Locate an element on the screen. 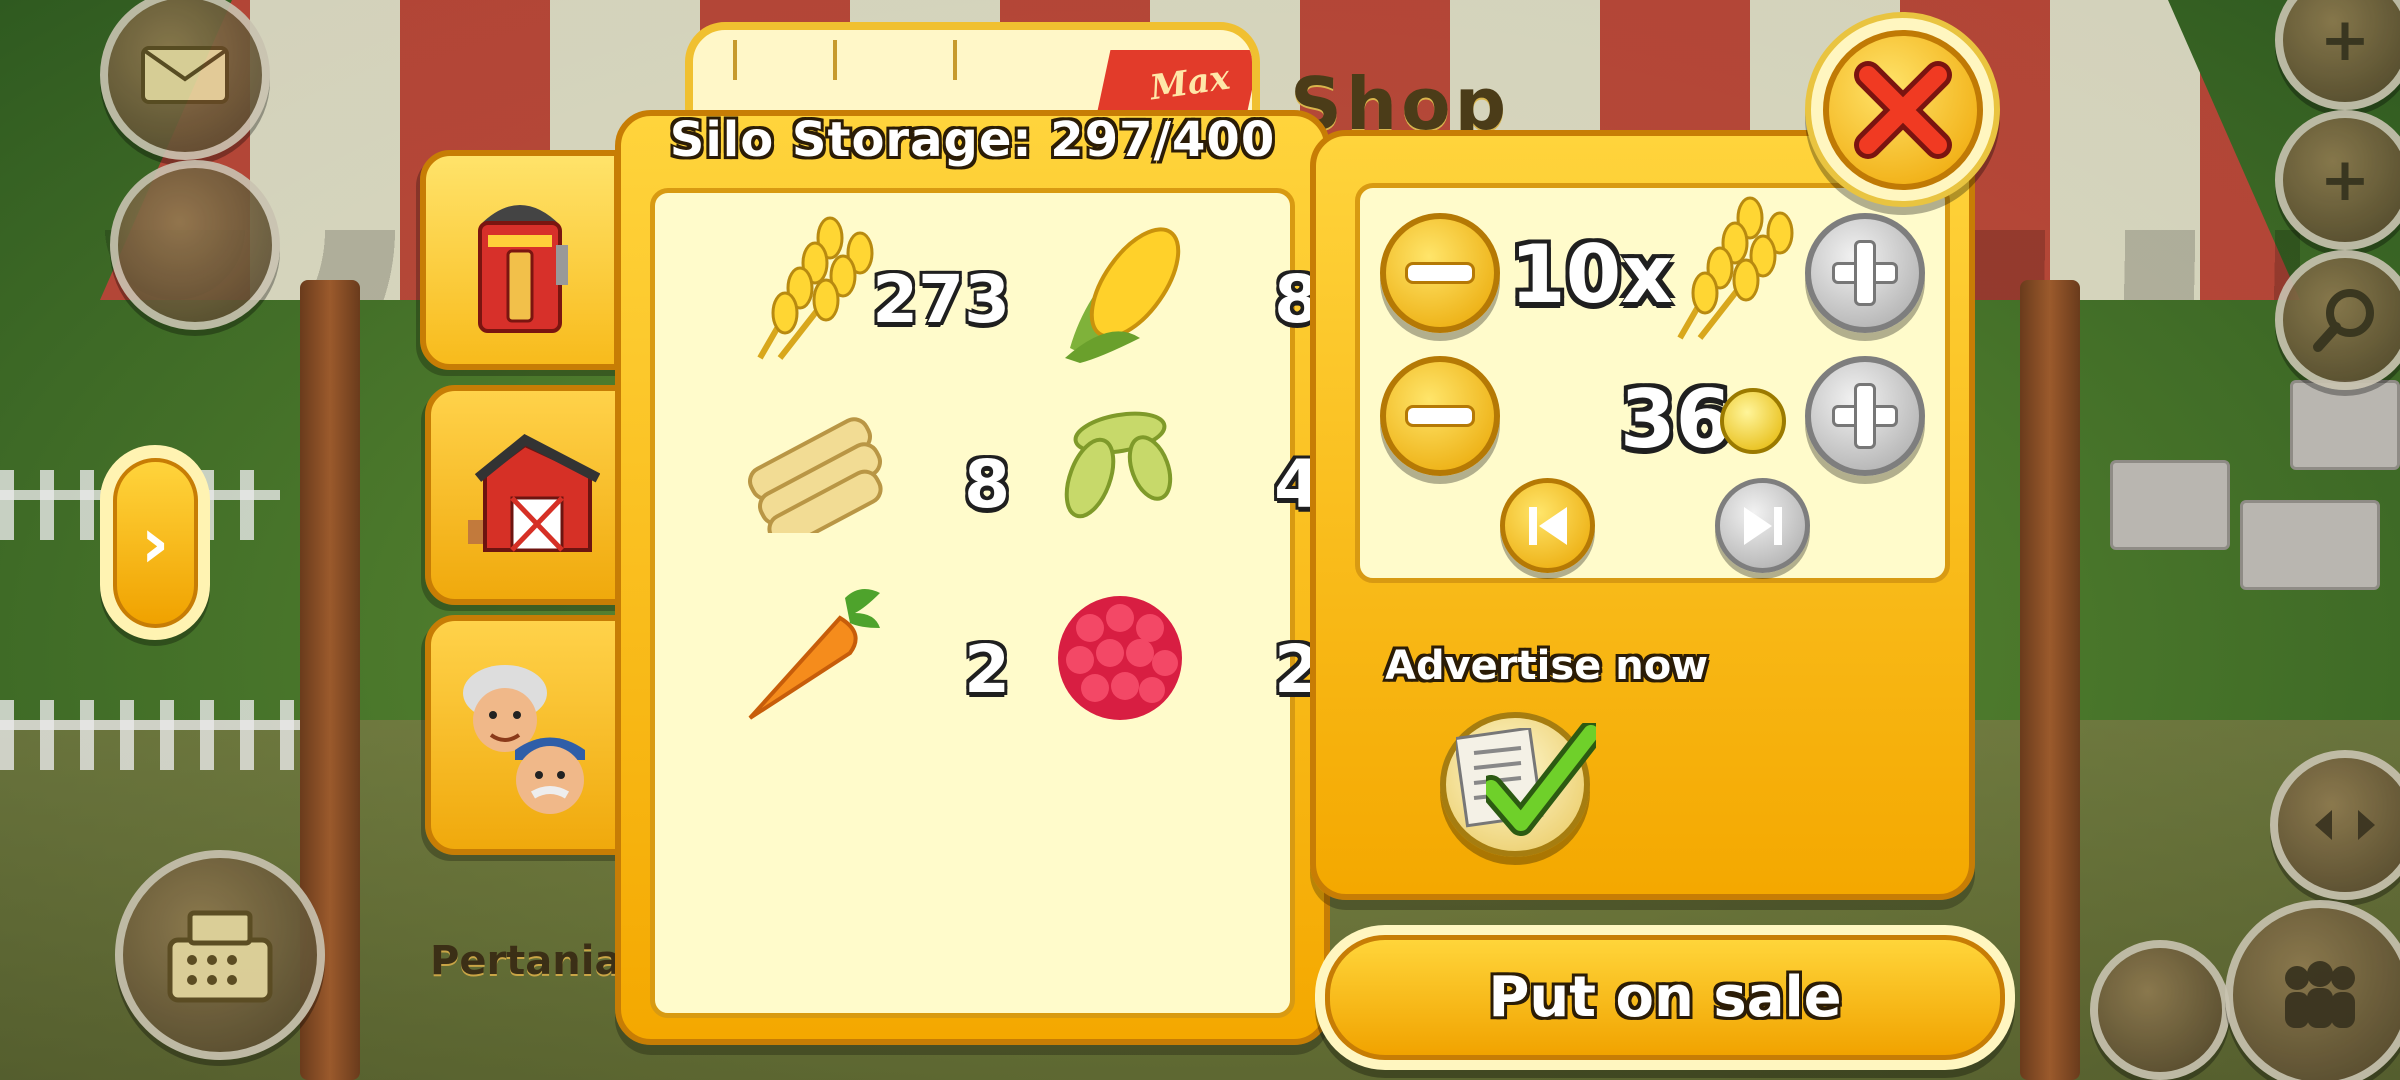 The width and height of the screenshot is (2400, 1080). advertise-checkbox is located at coordinates (1518, 784).